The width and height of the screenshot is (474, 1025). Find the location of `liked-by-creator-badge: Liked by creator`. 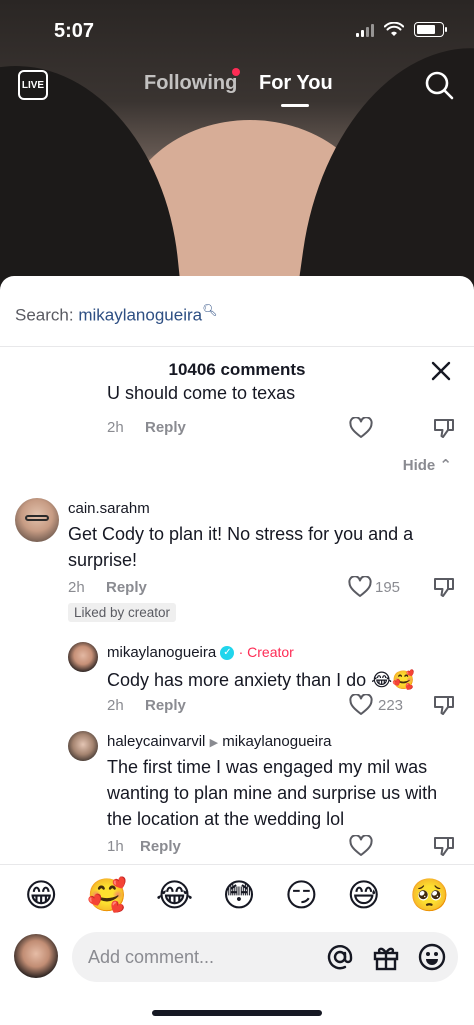

liked-by-creator-badge: Liked by creator is located at coordinates (122, 612).